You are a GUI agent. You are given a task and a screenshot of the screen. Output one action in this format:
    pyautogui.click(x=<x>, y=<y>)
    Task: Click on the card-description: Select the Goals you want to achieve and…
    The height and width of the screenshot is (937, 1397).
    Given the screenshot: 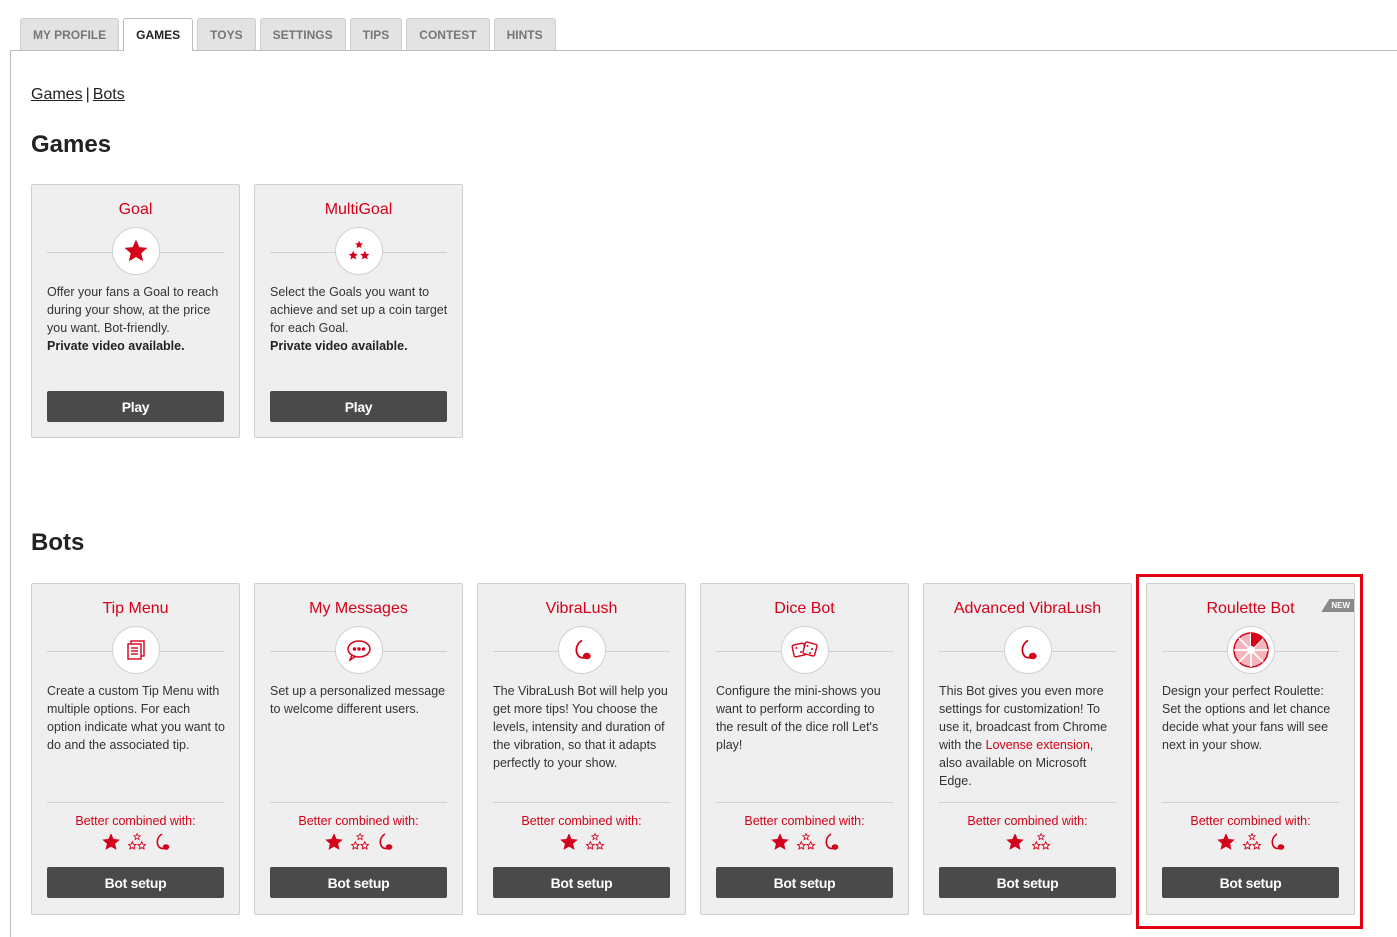 What is the action you would take?
    pyautogui.click(x=359, y=319)
    